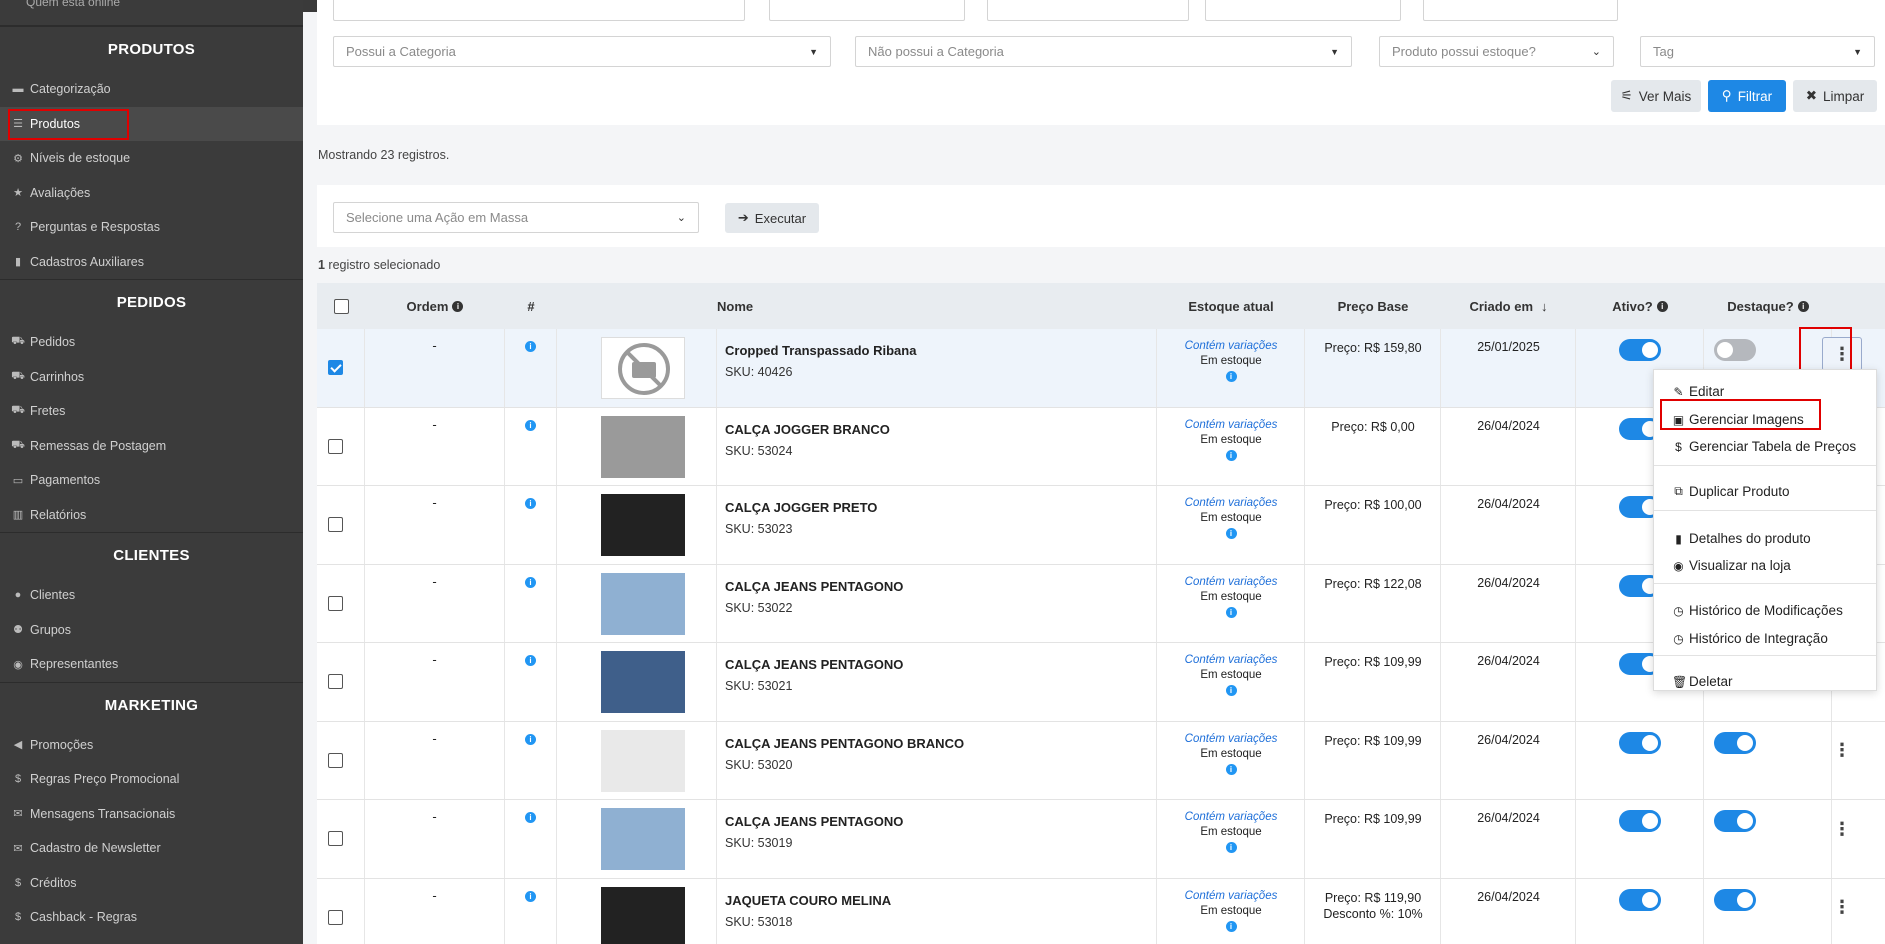 Image resolution: width=1885 pixels, height=944 pixels. Describe the element at coordinates (582, 51) in the screenshot. I see `possui-categoria-select: Possui a Categoria ▼` at that location.